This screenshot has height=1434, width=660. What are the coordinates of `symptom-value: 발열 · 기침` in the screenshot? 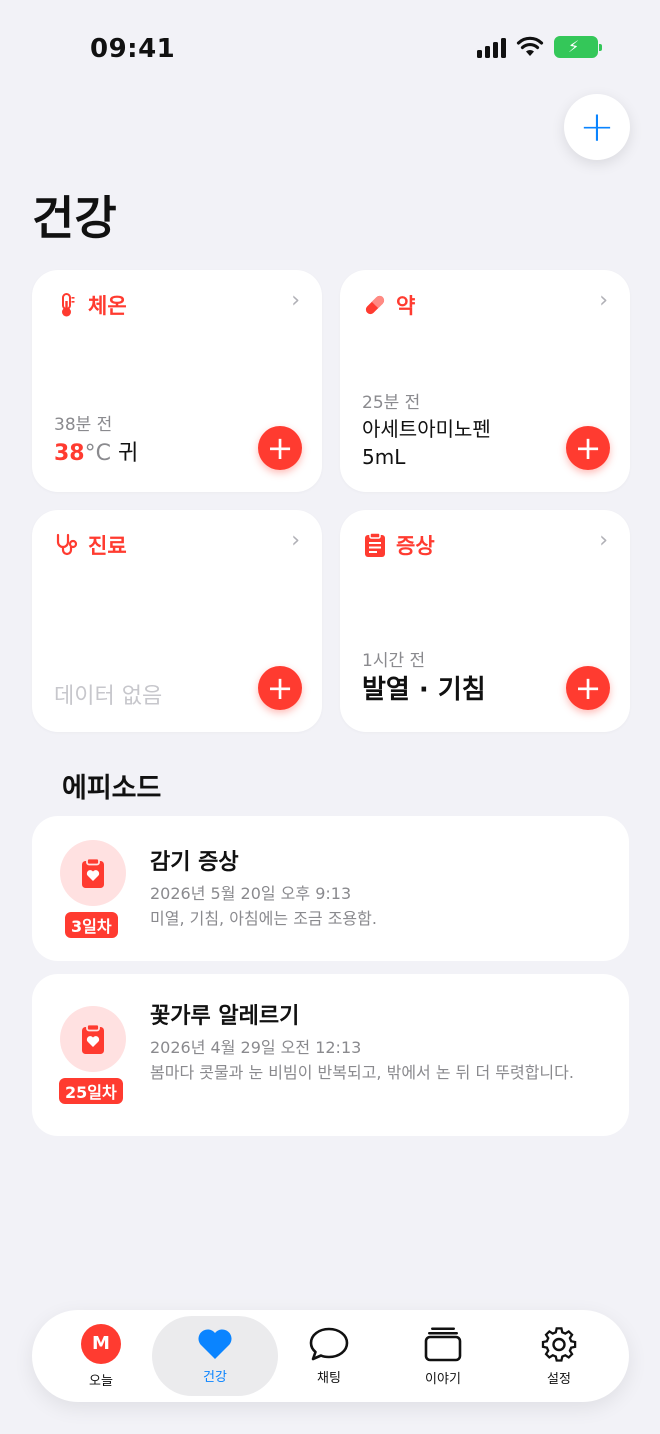 It's located at (424, 690).